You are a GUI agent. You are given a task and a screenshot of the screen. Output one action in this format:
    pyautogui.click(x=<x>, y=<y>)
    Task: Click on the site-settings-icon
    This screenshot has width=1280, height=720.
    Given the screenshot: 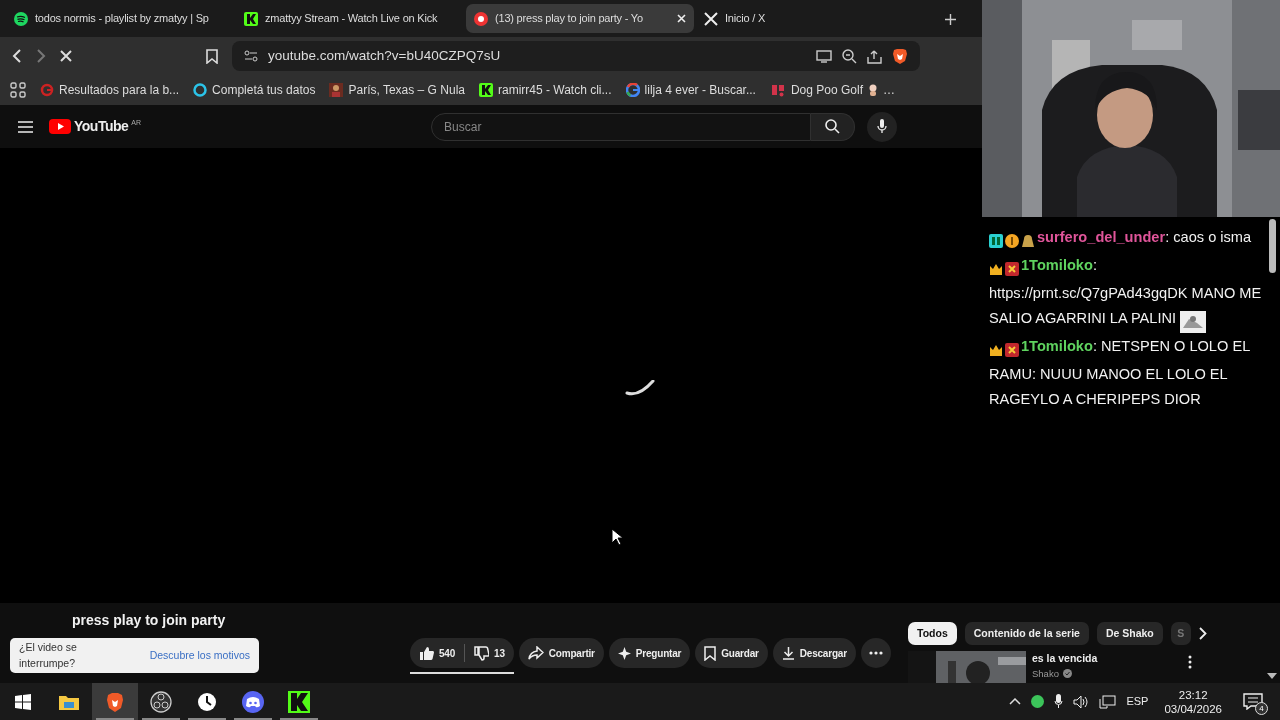 What is the action you would take?
    pyautogui.click(x=251, y=56)
    